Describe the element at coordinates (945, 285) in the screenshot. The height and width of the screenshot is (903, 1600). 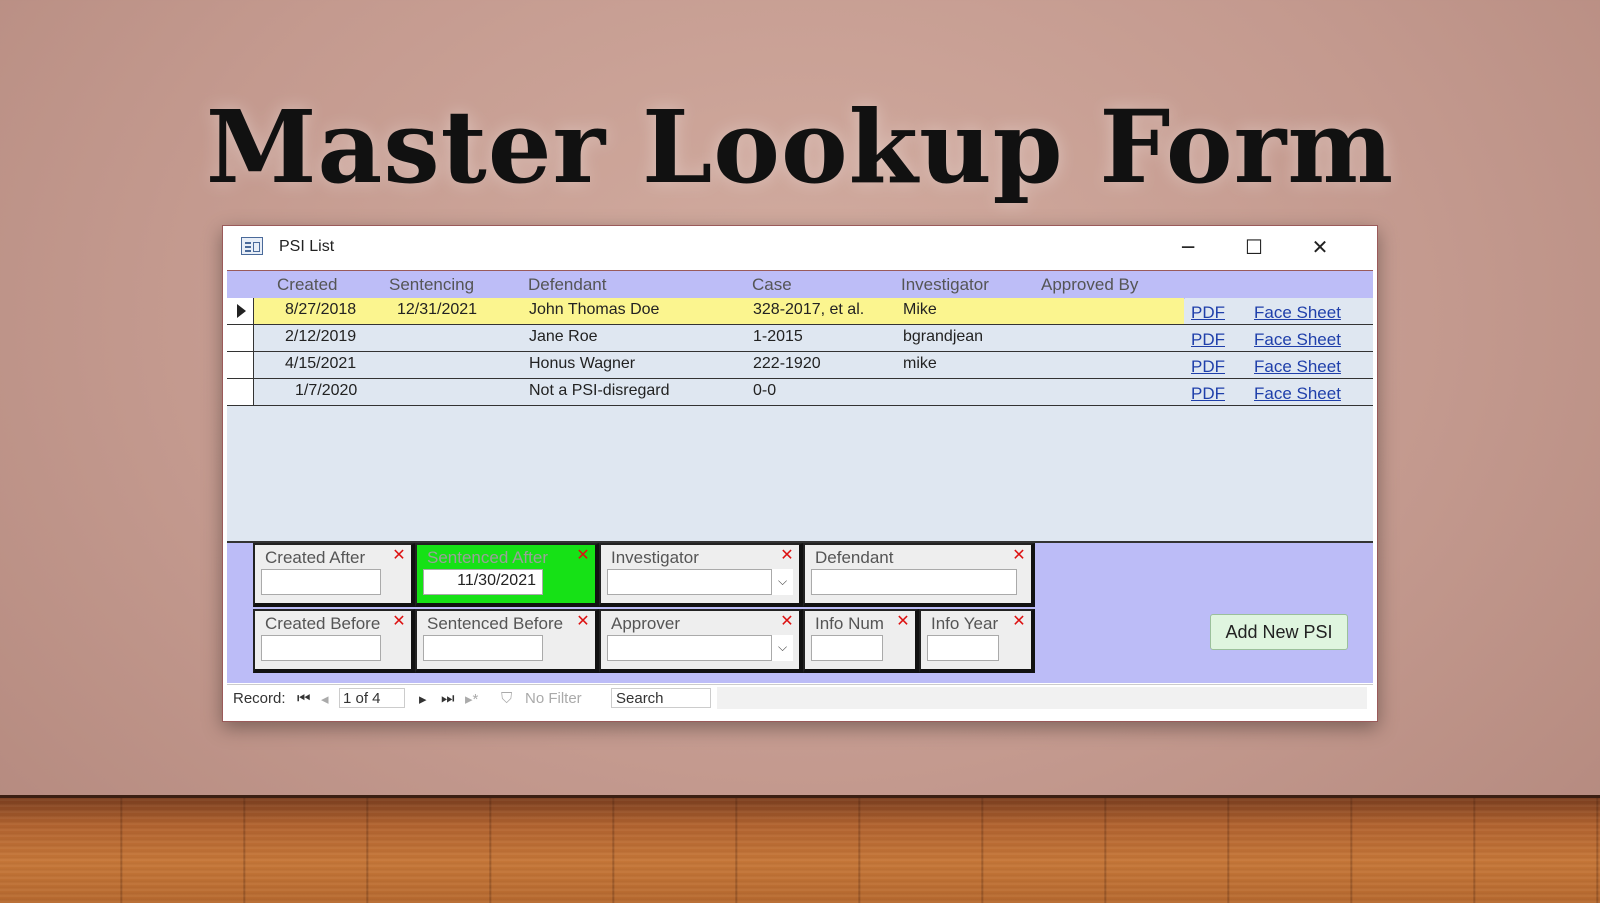
I see `column-header-investigator: Investigator` at that location.